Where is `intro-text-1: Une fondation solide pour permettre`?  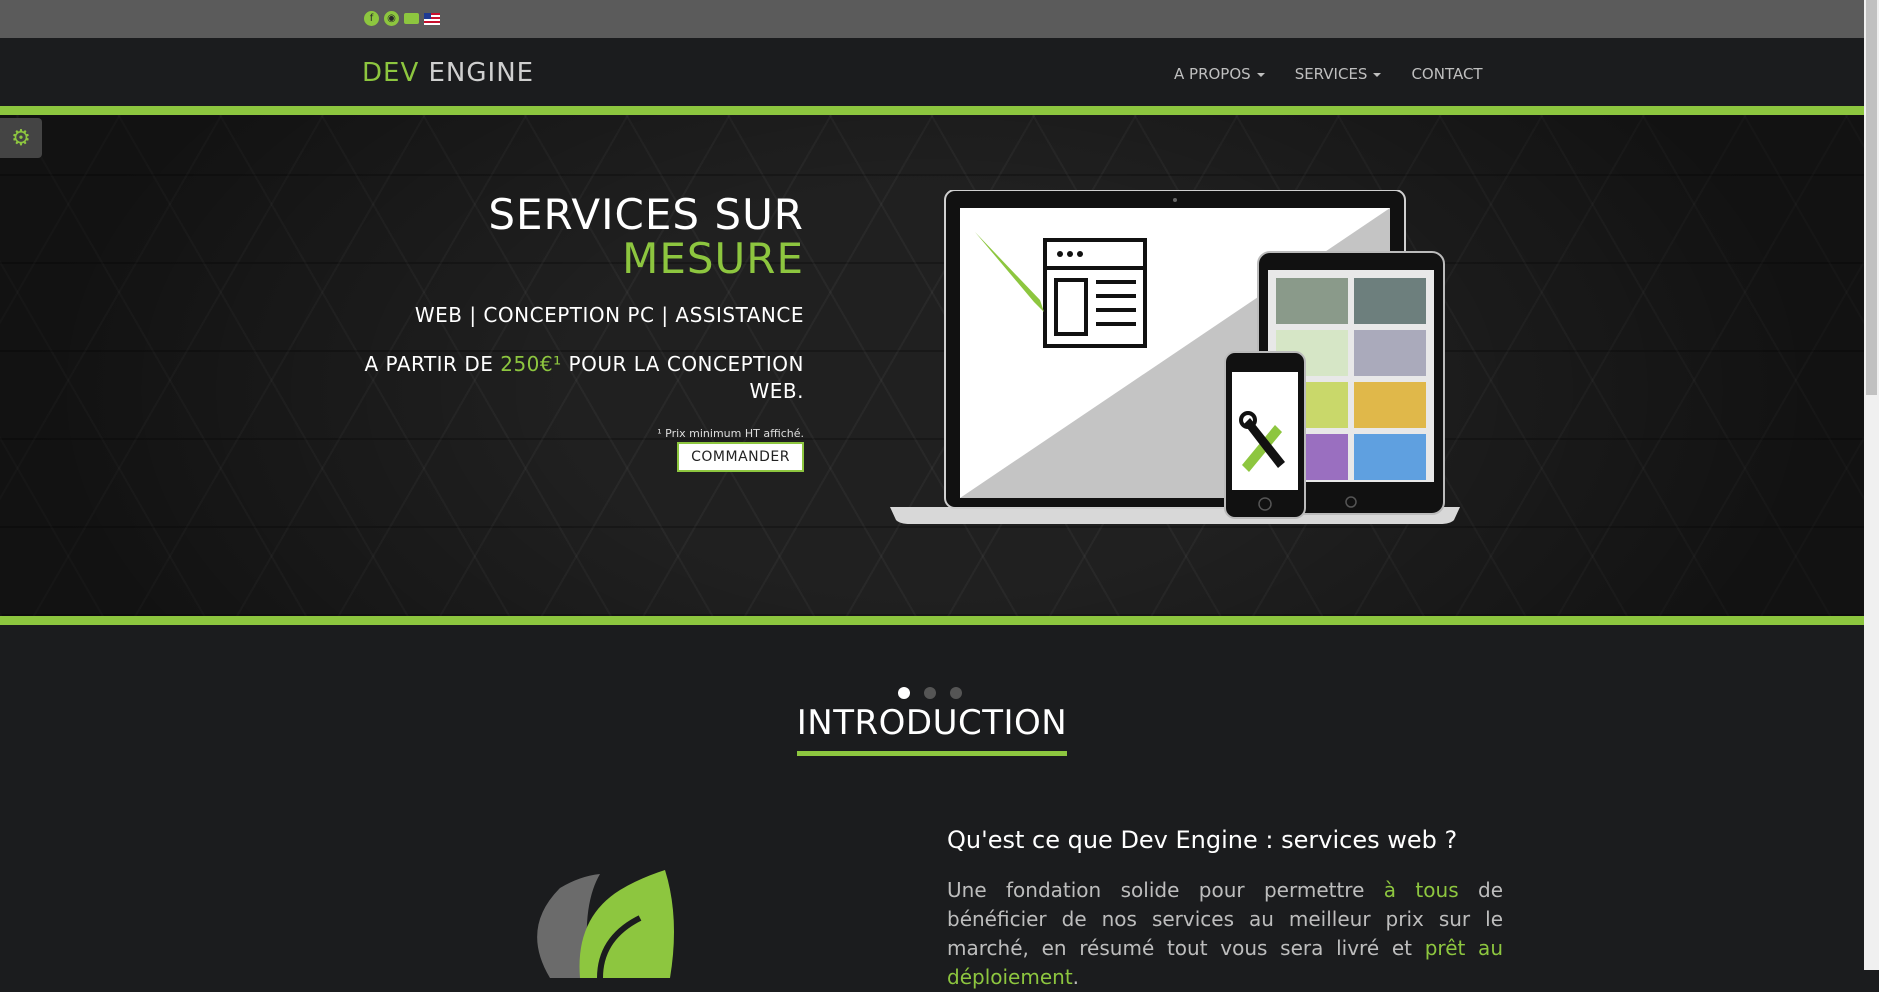
intro-text-1: Une fondation solide pour permettre is located at coordinates (1165, 890).